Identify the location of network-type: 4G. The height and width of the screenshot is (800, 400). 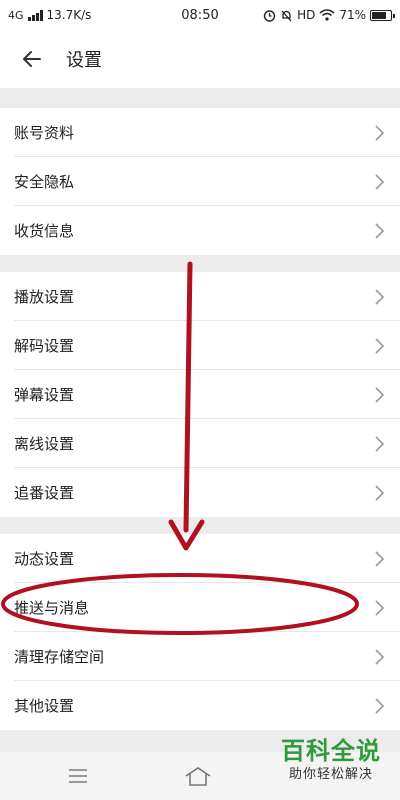
(16, 15).